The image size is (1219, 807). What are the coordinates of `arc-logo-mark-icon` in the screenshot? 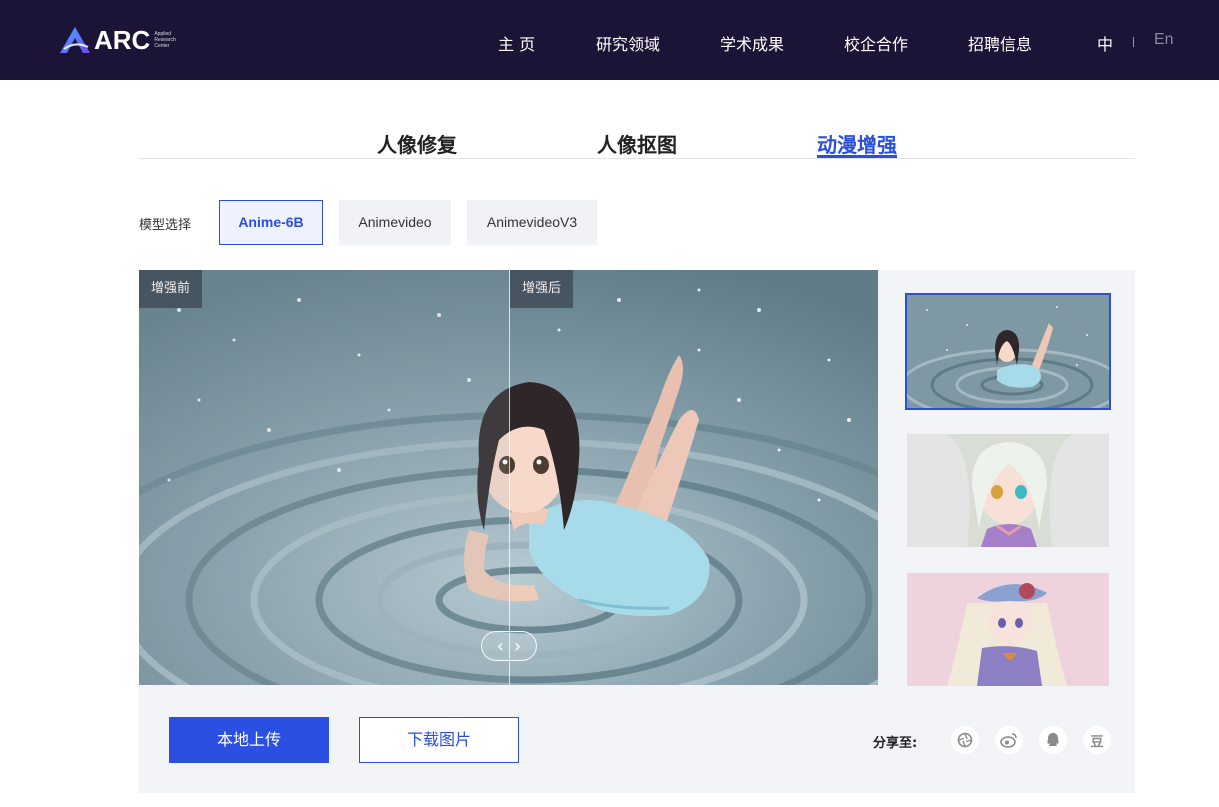 It's located at (75, 40).